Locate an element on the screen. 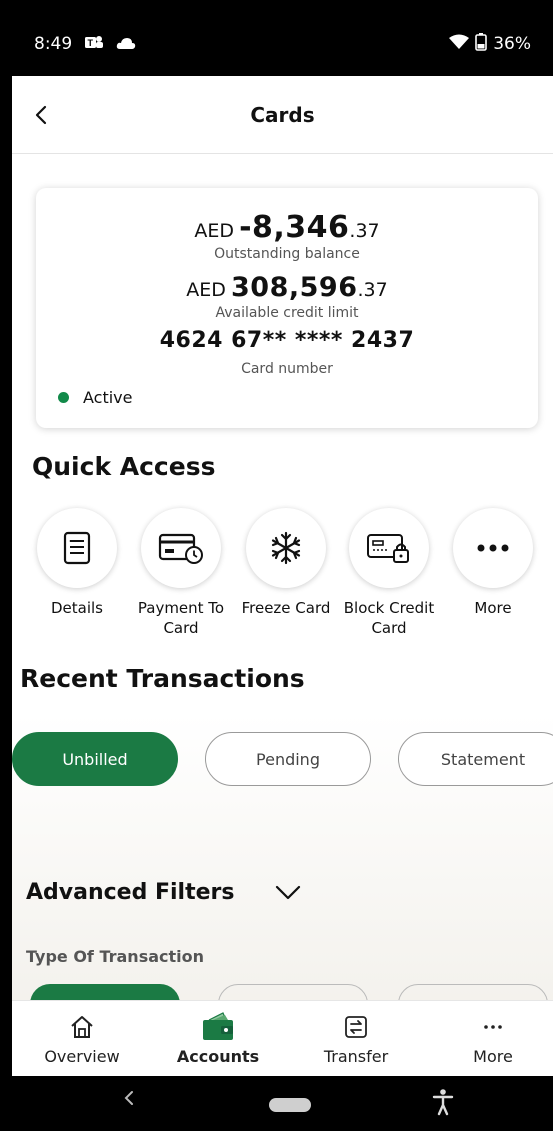  available-credit-caption: Available credit limit is located at coordinates (287, 313).